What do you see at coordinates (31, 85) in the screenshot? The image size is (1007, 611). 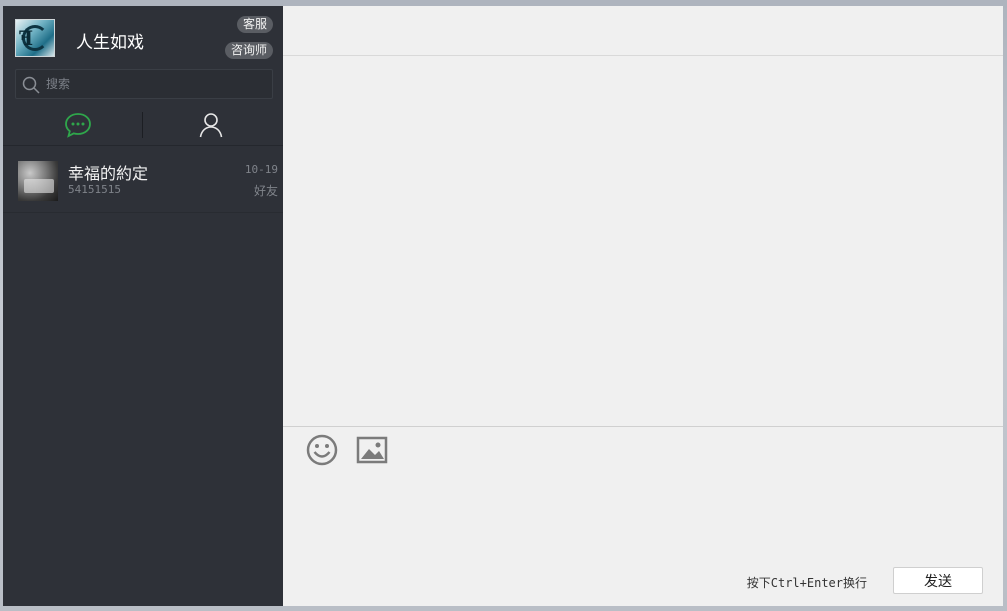 I see `search-icon` at bounding box center [31, 85].